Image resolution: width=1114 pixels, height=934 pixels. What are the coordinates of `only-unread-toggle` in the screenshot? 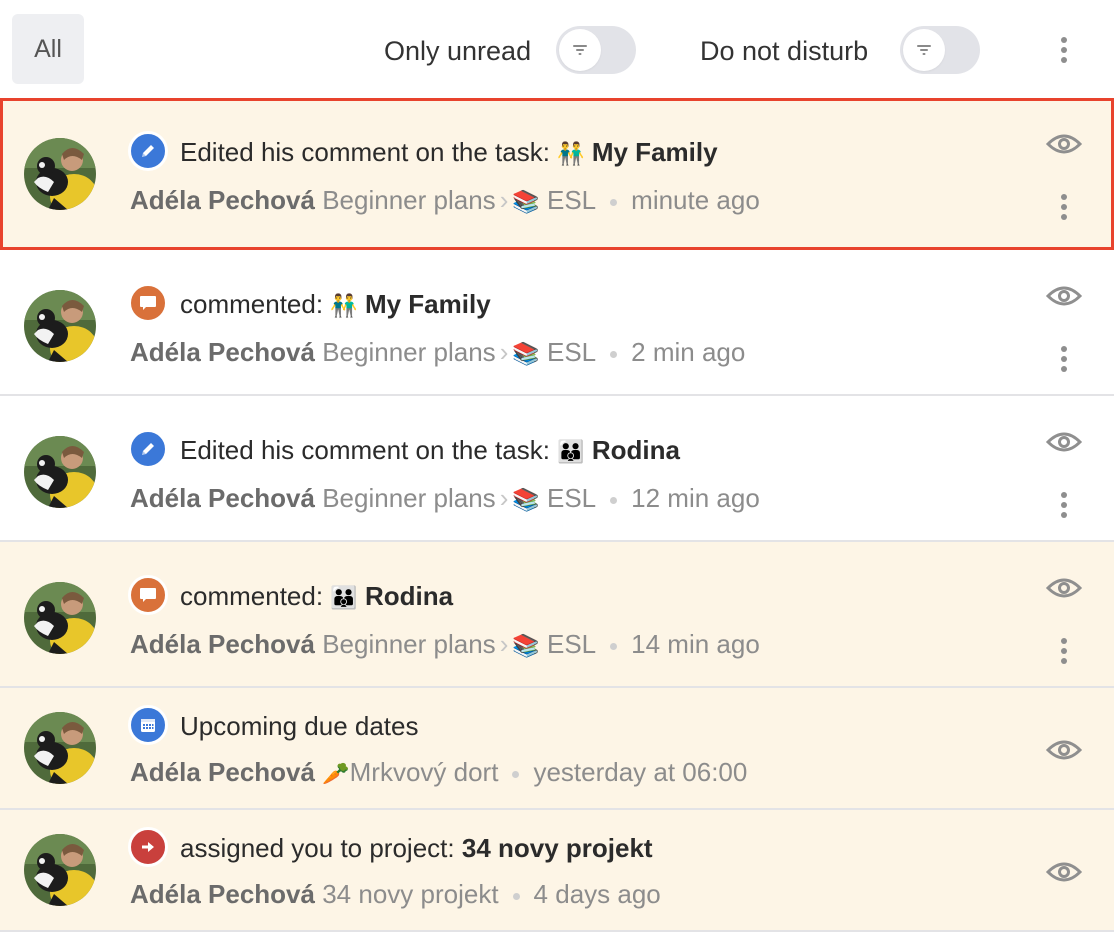 It's located at (596, 50).